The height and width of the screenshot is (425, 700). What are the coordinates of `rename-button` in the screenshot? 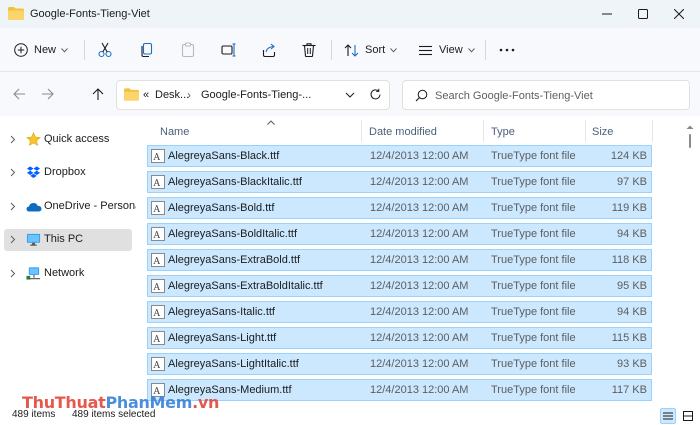 It's located at (229, 50).